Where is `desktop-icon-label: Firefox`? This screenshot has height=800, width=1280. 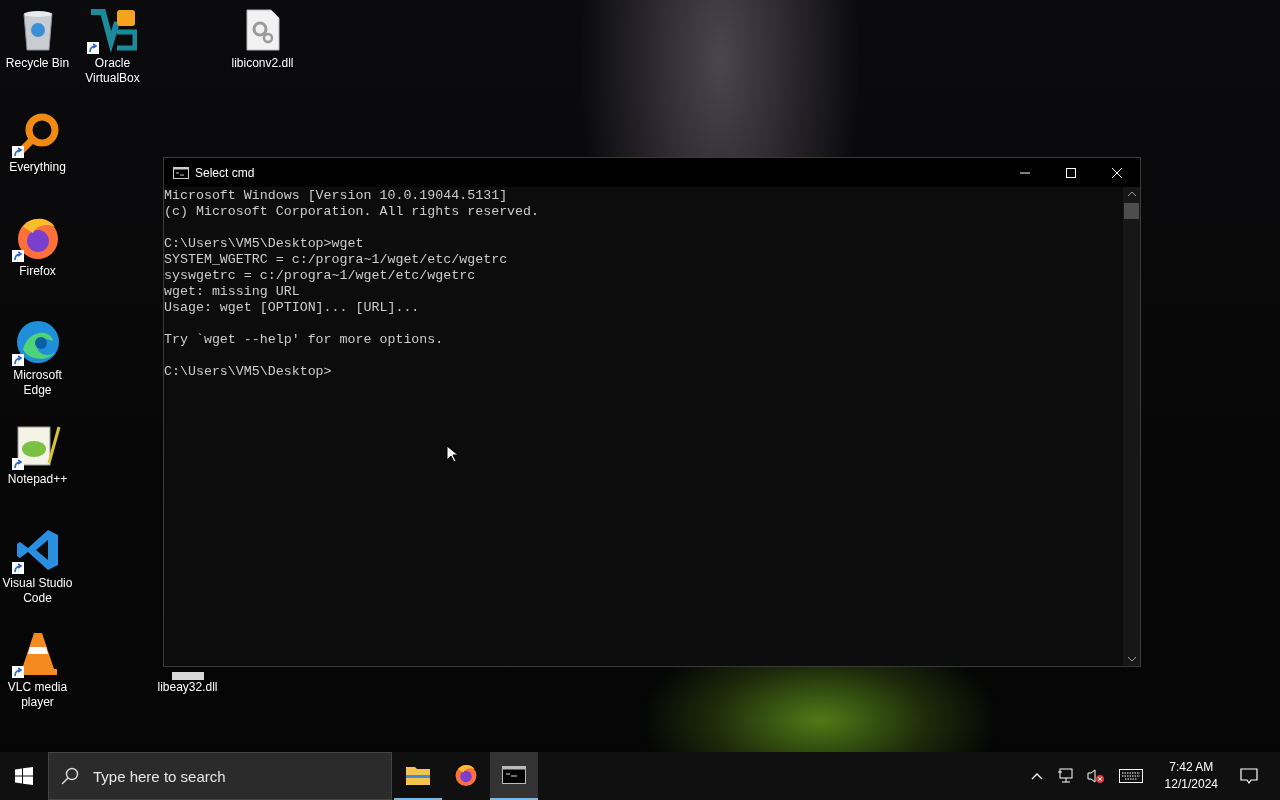 desktop-icon-label: Firefox is located at coordinates (37, 271).